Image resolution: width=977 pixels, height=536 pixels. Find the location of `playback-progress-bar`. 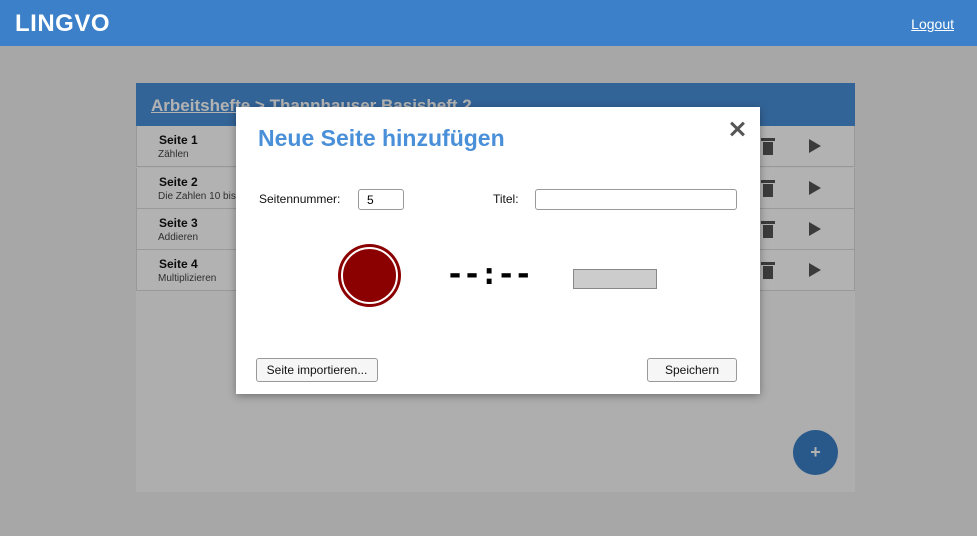

playback-progress-bar is located at coordinates (615, 279).